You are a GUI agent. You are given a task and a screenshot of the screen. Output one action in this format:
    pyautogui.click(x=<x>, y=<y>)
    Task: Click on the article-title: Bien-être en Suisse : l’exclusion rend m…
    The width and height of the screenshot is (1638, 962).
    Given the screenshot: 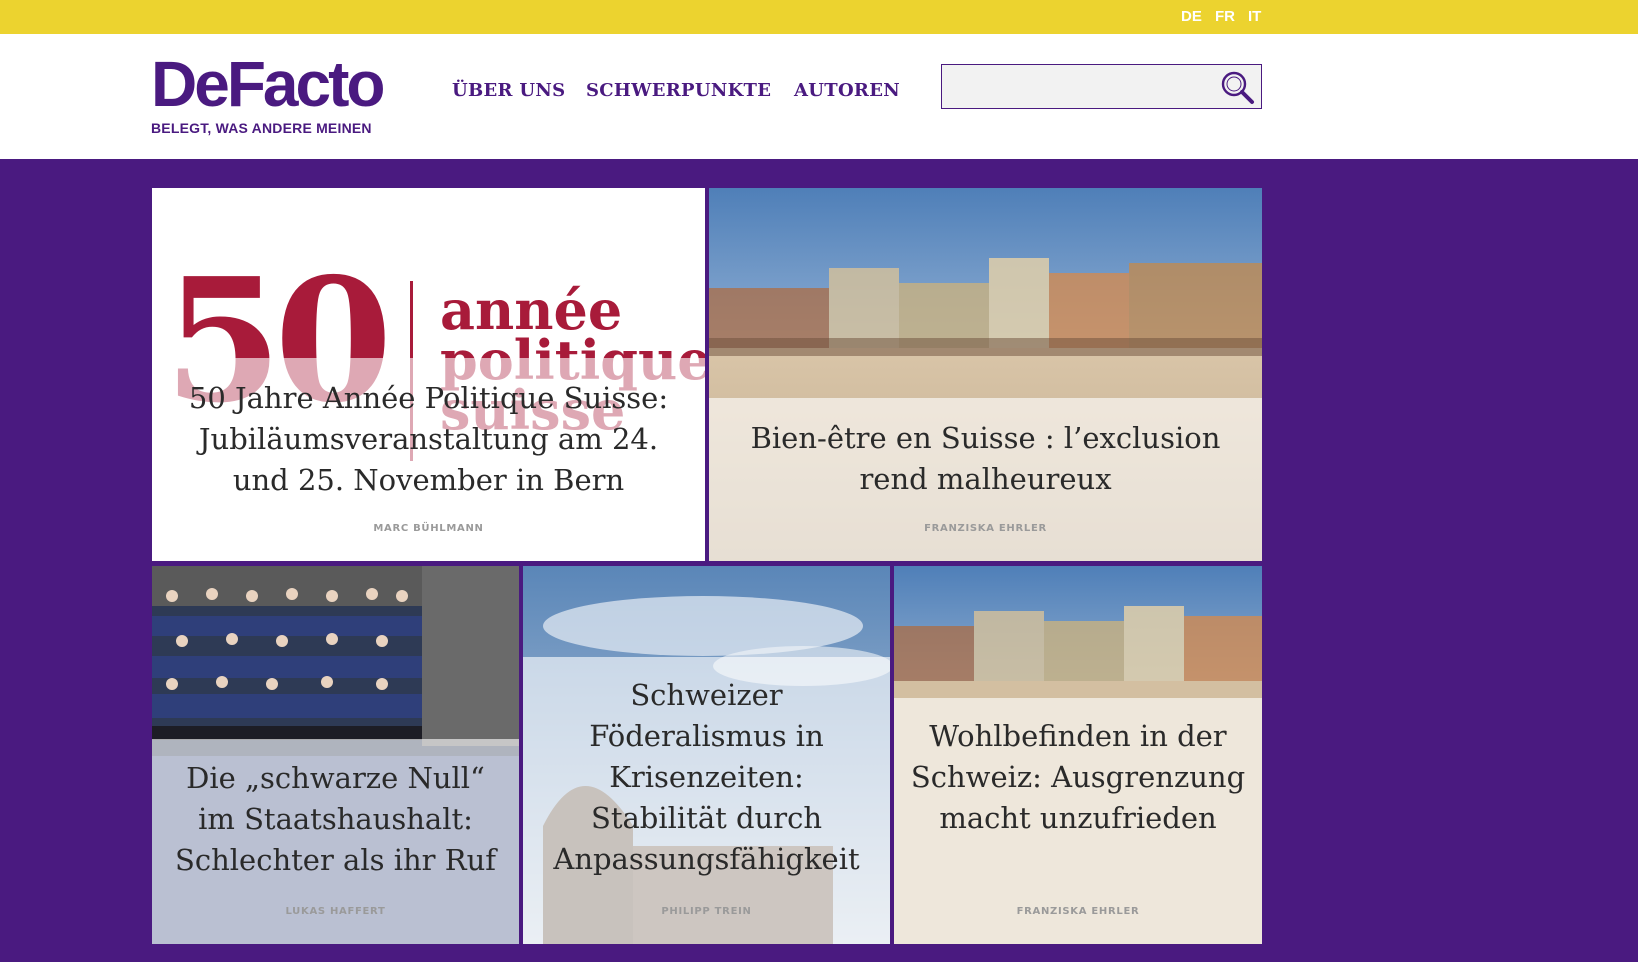 What is the action you would take?
    pyautogui.click(x=985, y=459)
    